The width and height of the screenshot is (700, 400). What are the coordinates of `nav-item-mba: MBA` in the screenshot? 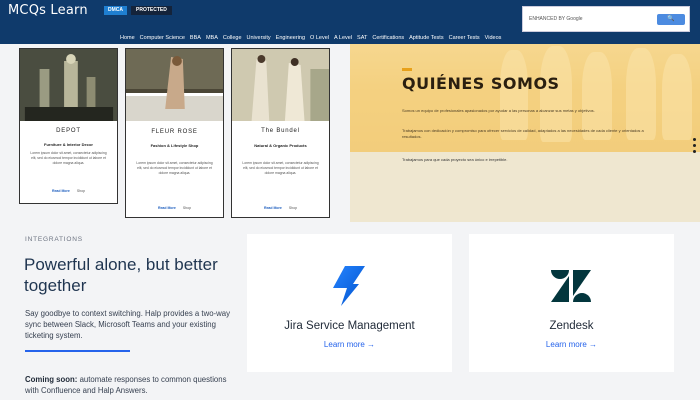 It's located at (212, 38).